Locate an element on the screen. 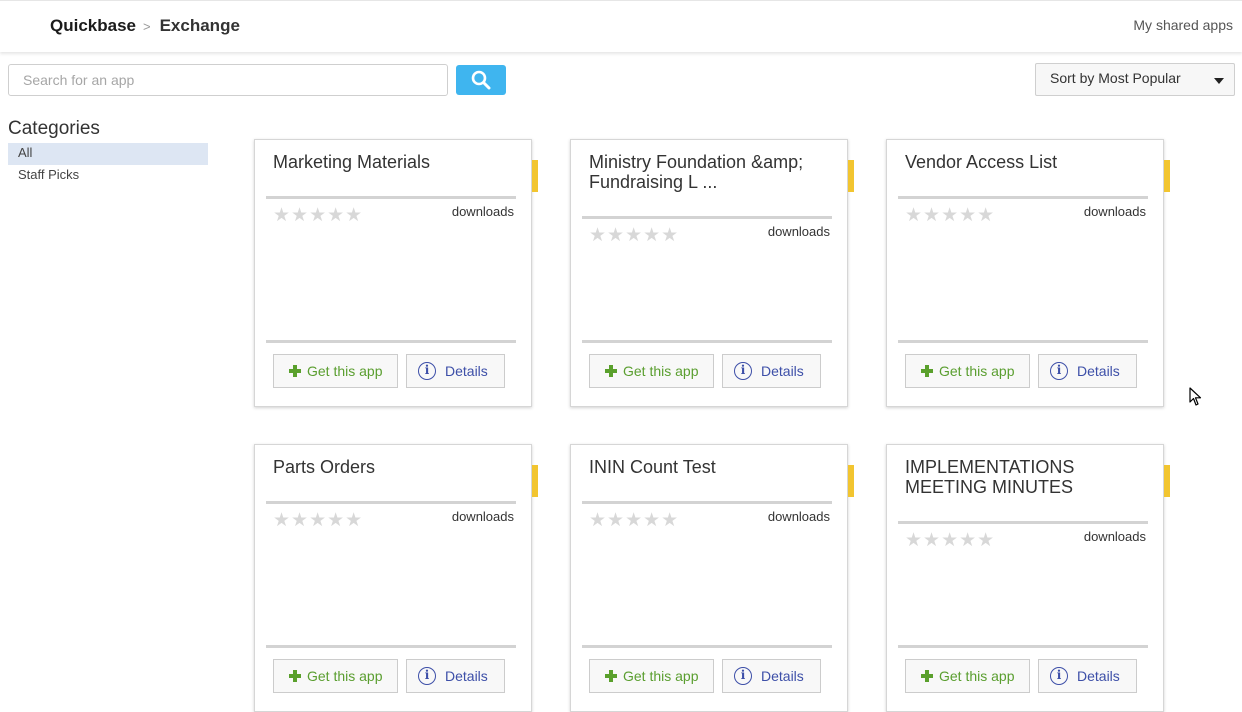 The height and width of the screenshot is (712, 1242). app-card-title: IMPLEMENTATIONS MEETING MINUTES is located at coordinates (1030, 477).